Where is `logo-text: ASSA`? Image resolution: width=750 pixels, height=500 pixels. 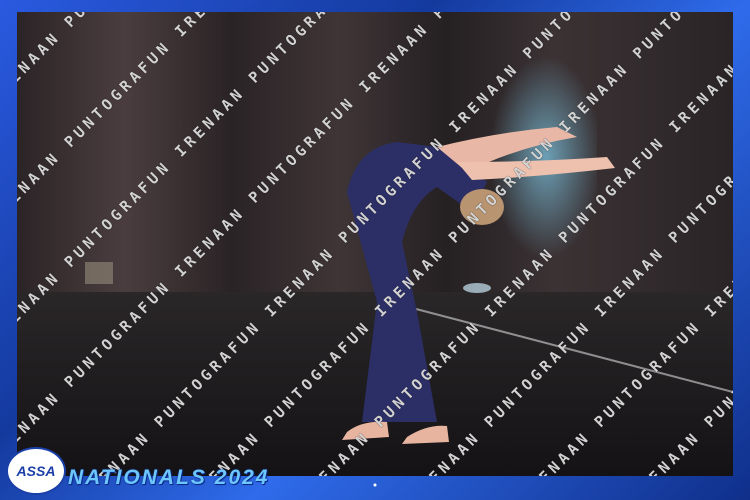 logo-text: ASSA is located at coordinates (36, 471).